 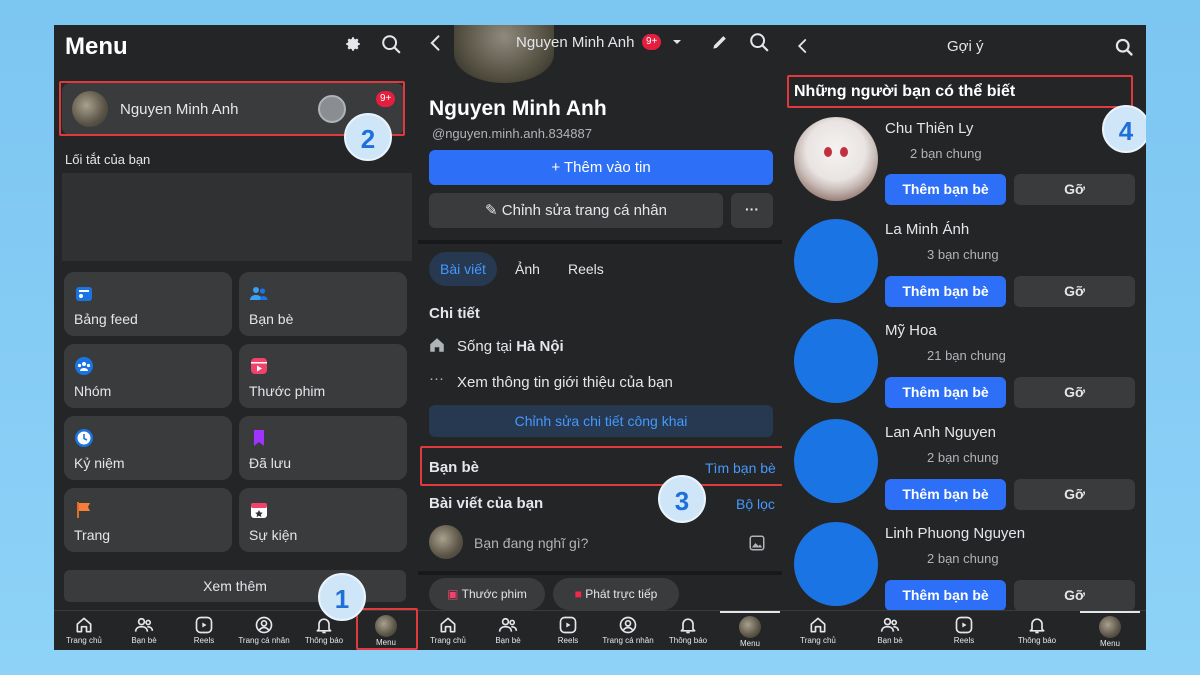 What do you see at coordinates (323, 520) in the screenshot?
I see `tile-events: Sự kiện` at bounding box center [323, 520].